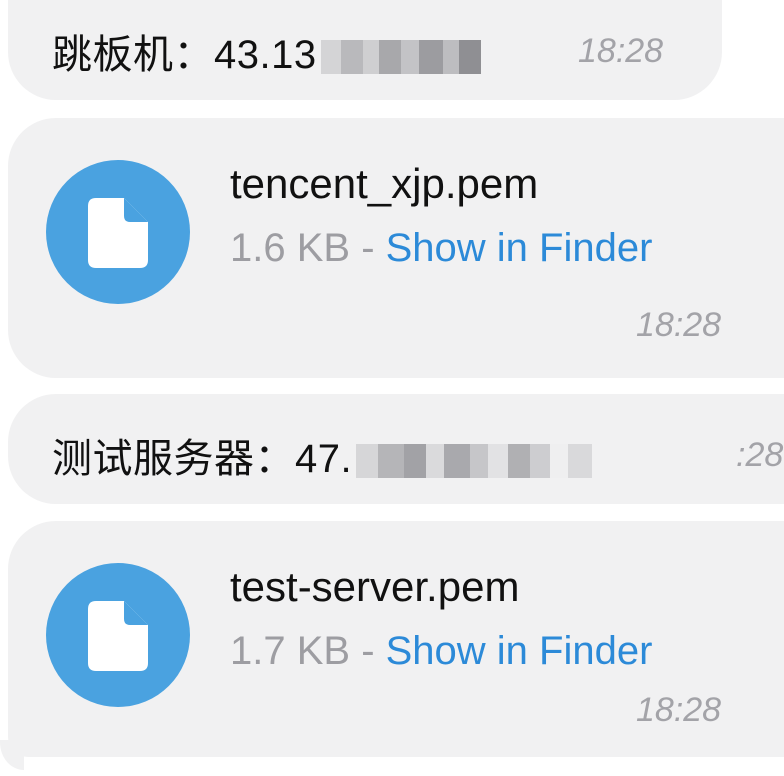 The width and height of the screenshot is (784, 776). I want to click on message-time: :28, so click(760, 455).